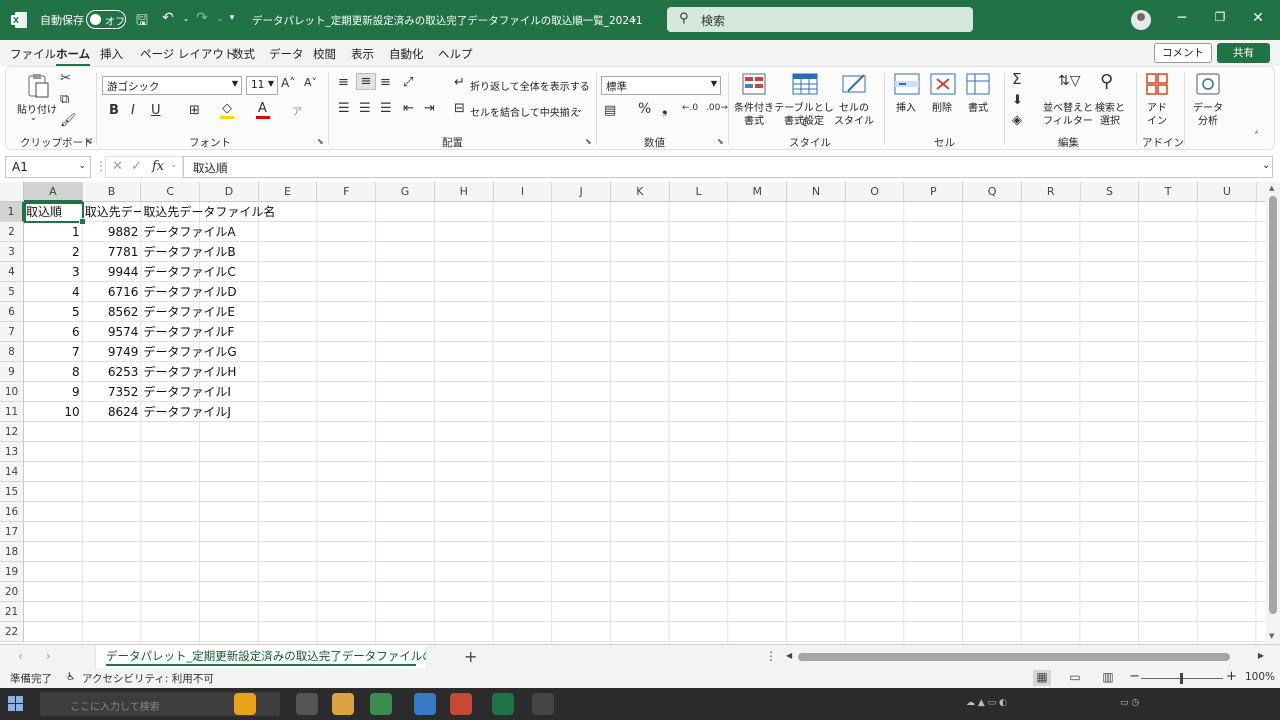 This screenshot has height=720, width=1280. Describe the element at coordinates (189, 312) in the screenshot. I see `cell-file-name: データファイルE` at that location.